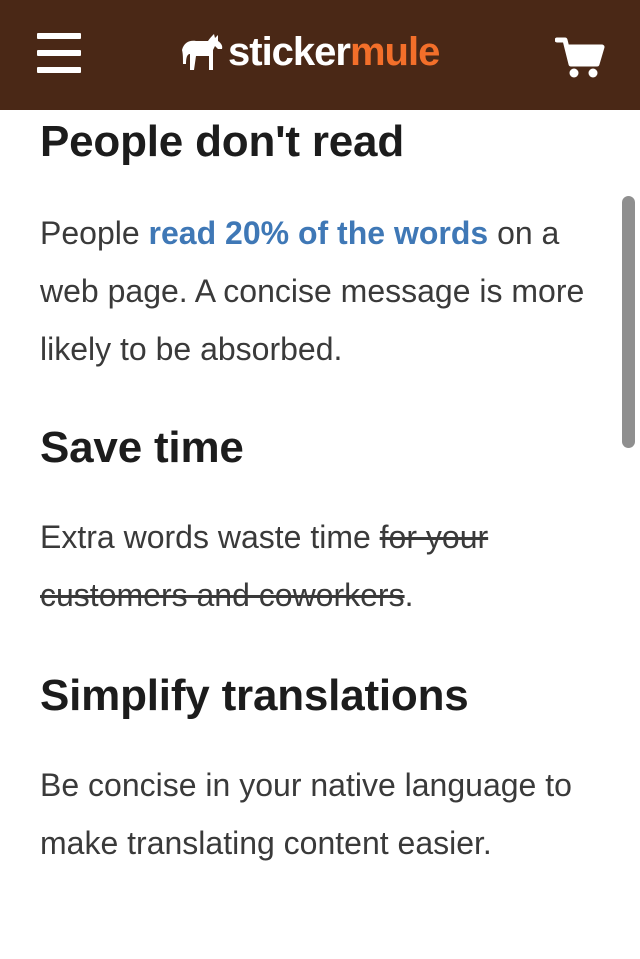 Image resolution: width=640 pixels, height=959 pixels. Describe the element at coordinates (210, 537) in the screenshot. I see `paragraph-text: Extra words waste time` at that location.